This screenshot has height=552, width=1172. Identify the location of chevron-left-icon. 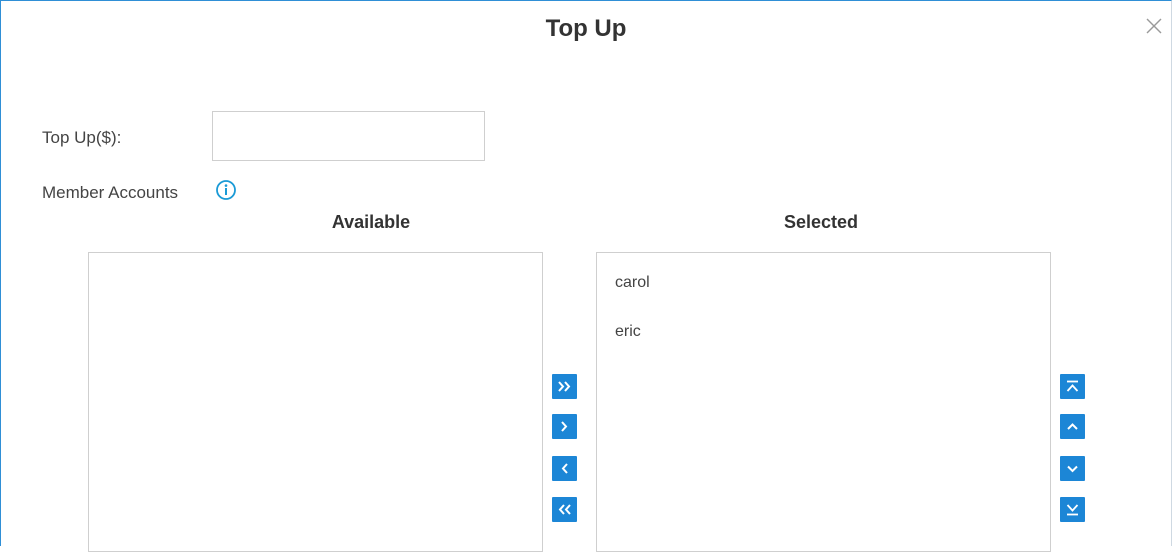
(564, 468).